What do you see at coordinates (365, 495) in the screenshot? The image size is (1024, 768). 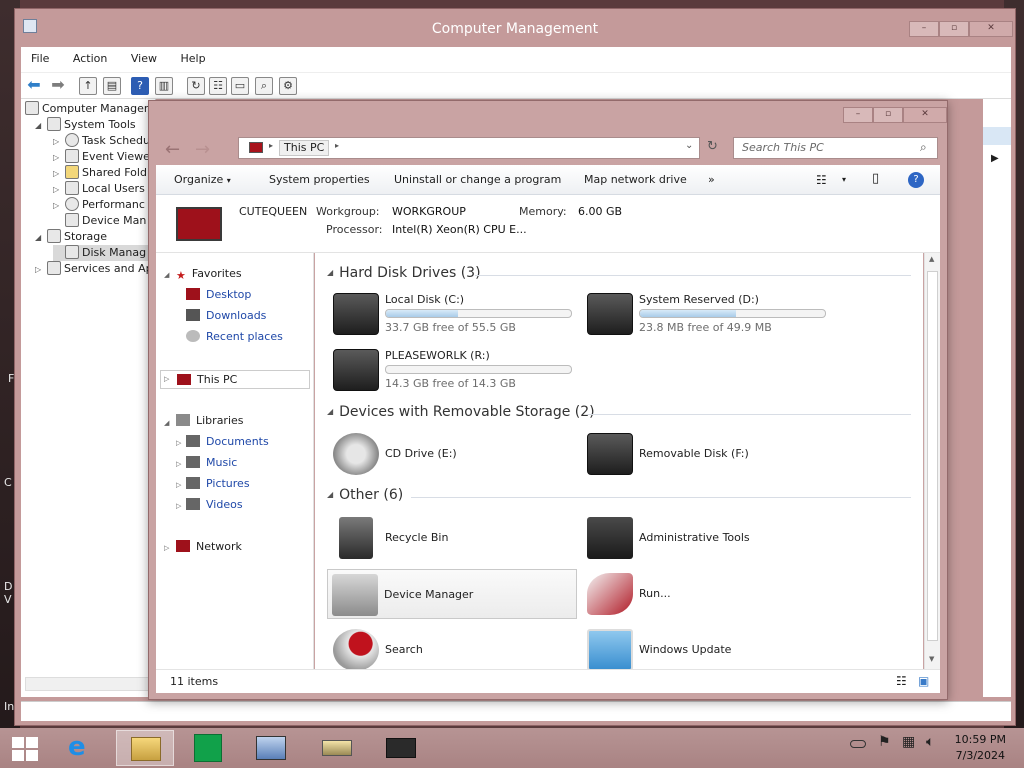 I see `group-header-other: ◢ Other (6)` at bounding box center [365, 495].